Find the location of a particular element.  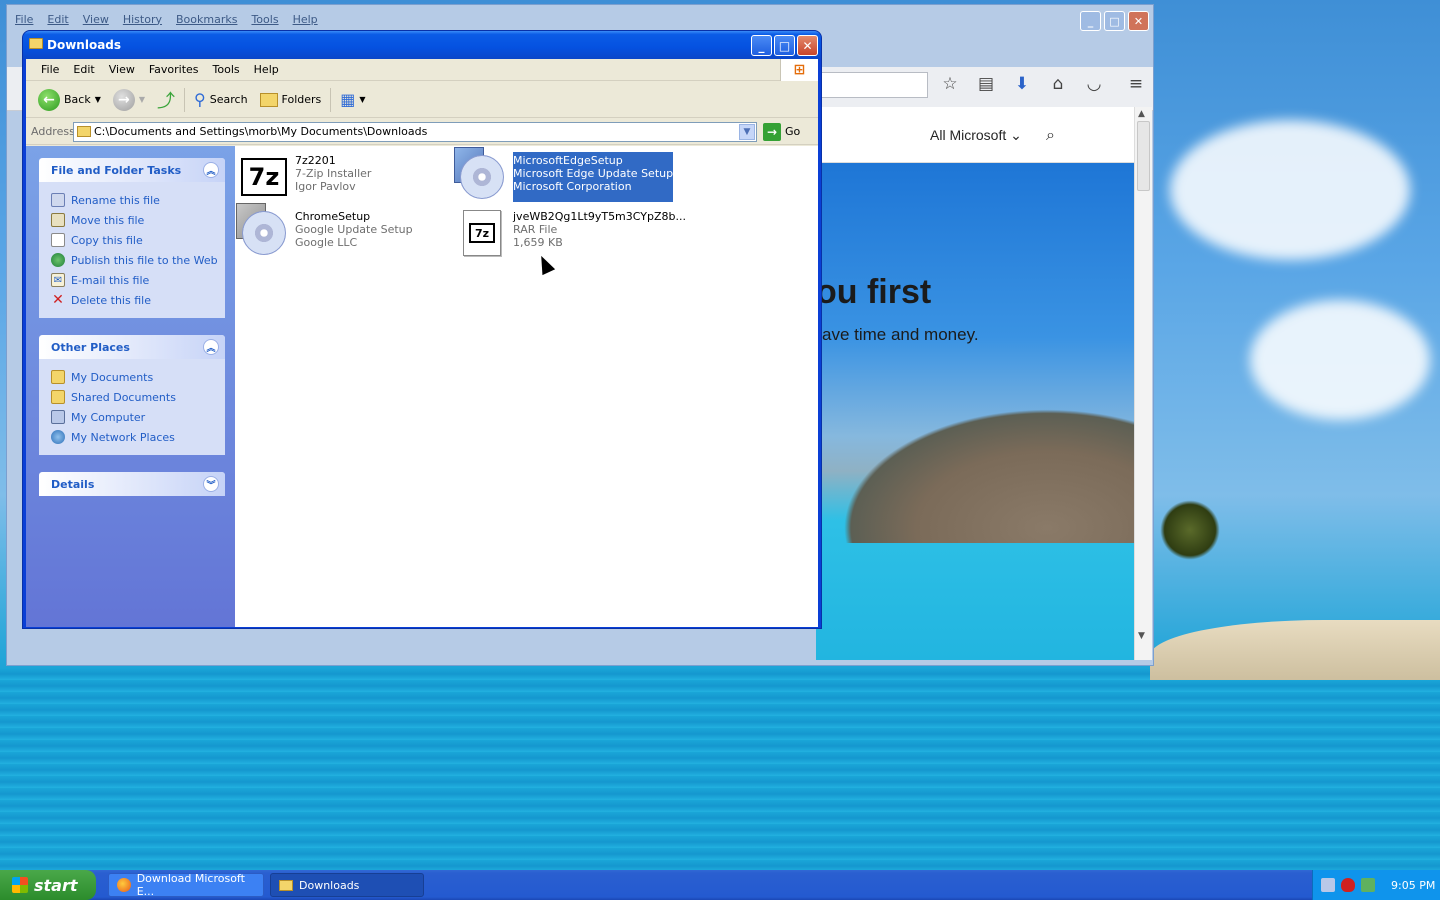

start-button: start is located at coordinates (48, 885).